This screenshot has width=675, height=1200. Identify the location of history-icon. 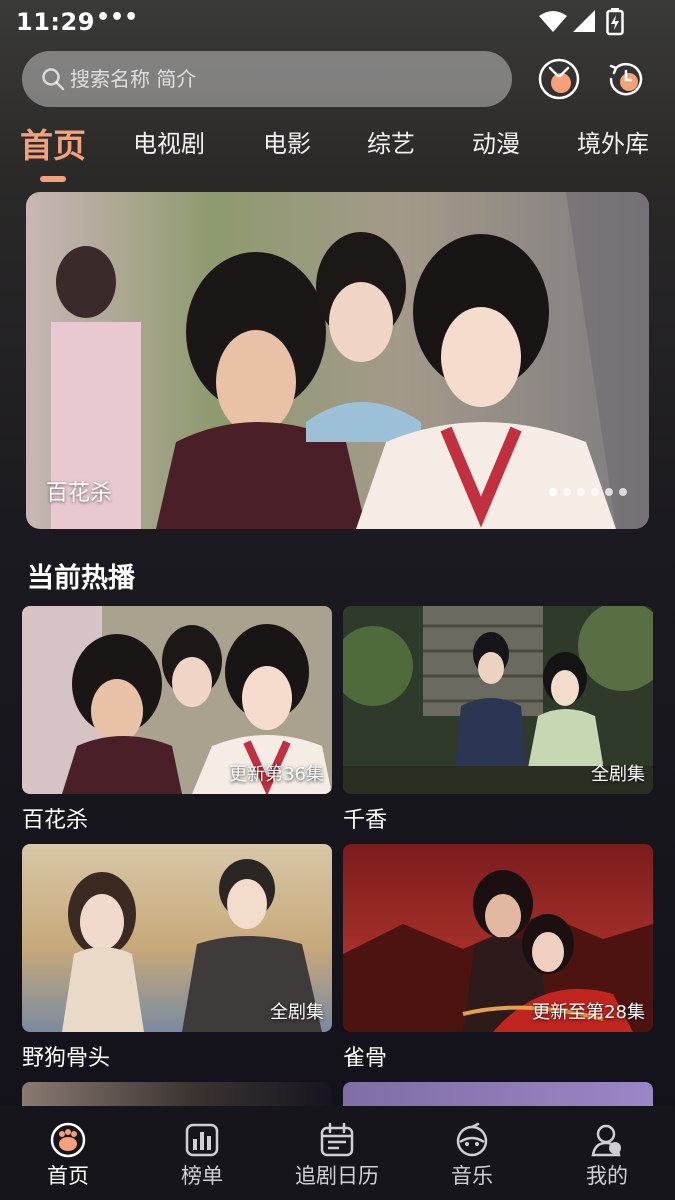
(626, 79).